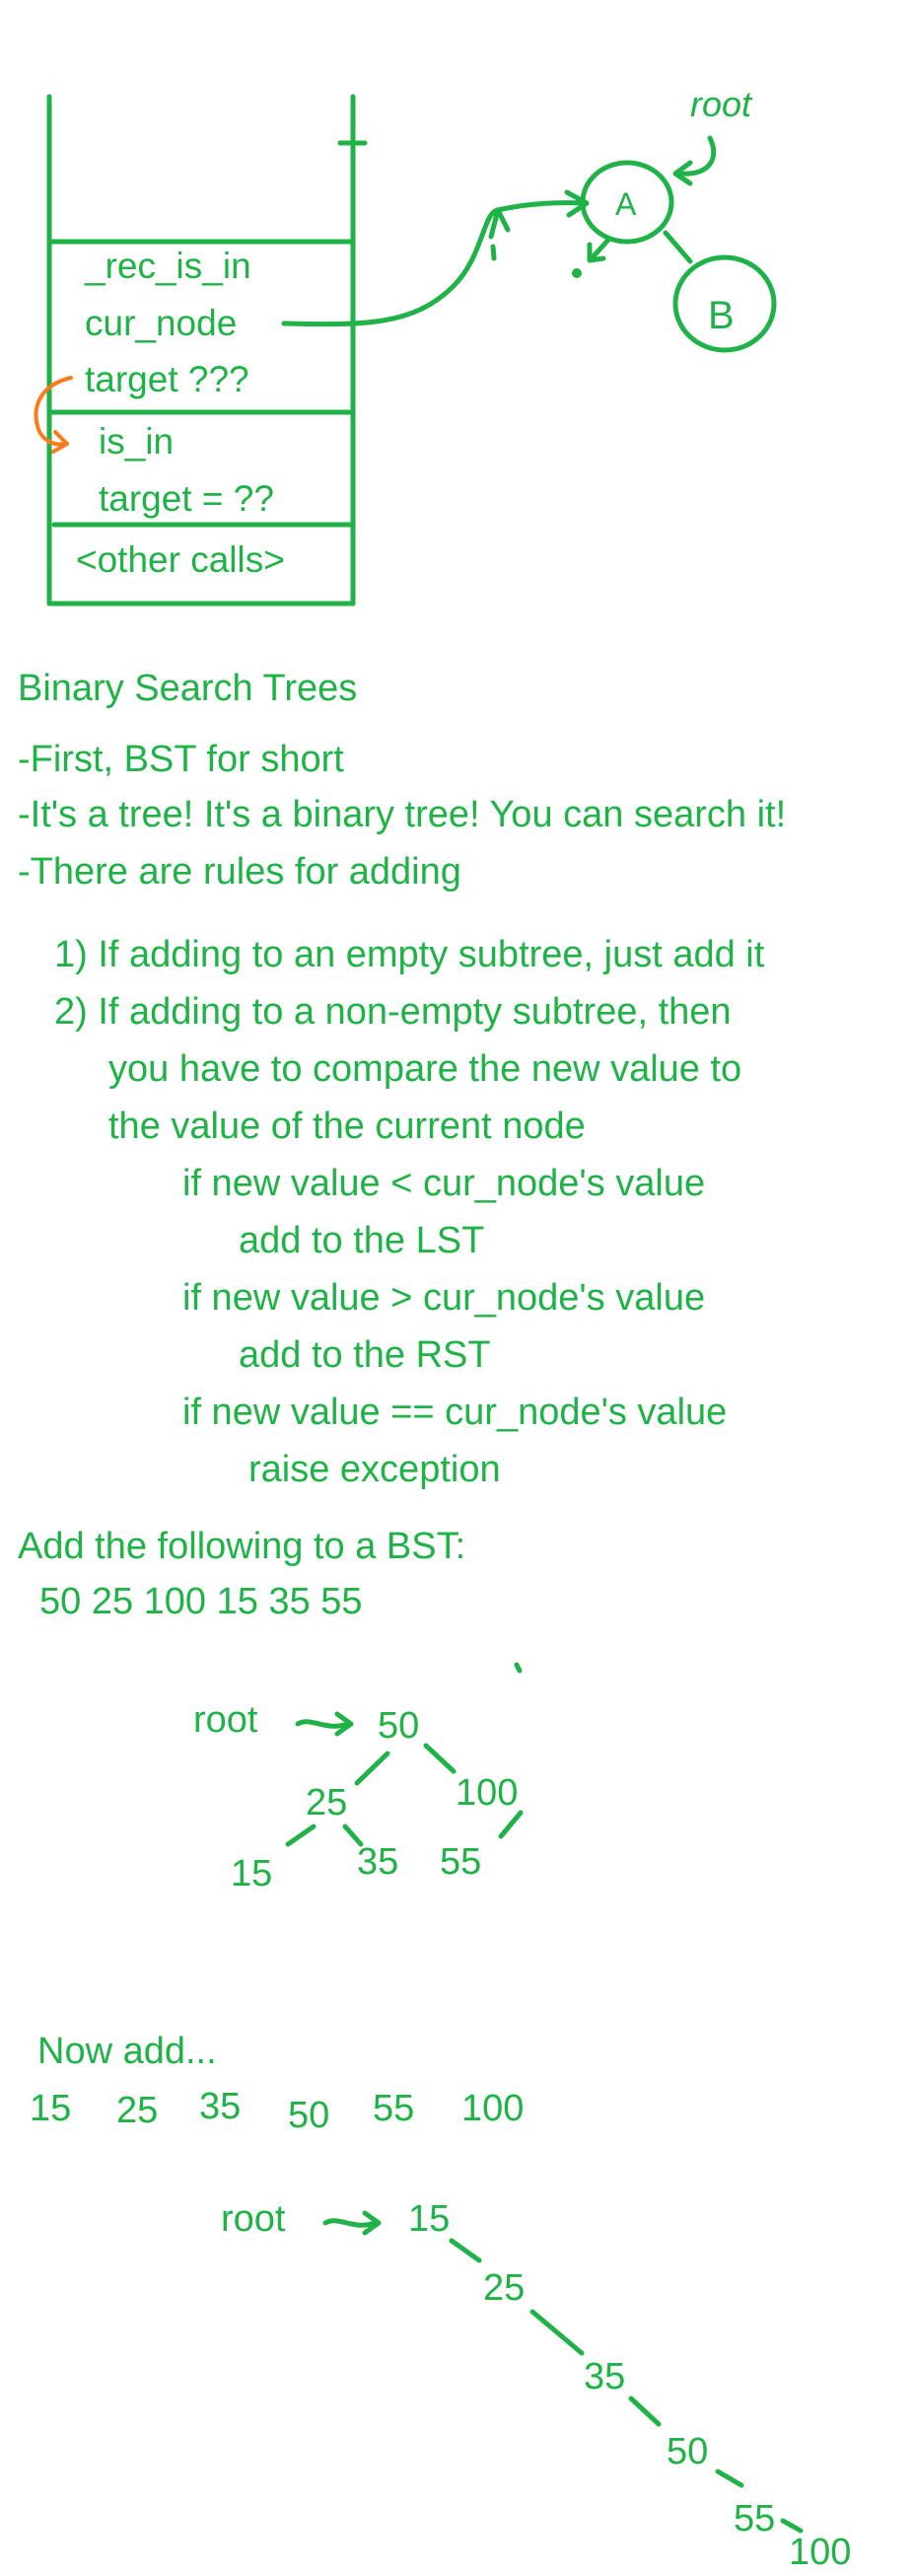  Describe the element at coordinates (487, 1793) in the screenshot. I see `bst1-node-100: 100` at that location.